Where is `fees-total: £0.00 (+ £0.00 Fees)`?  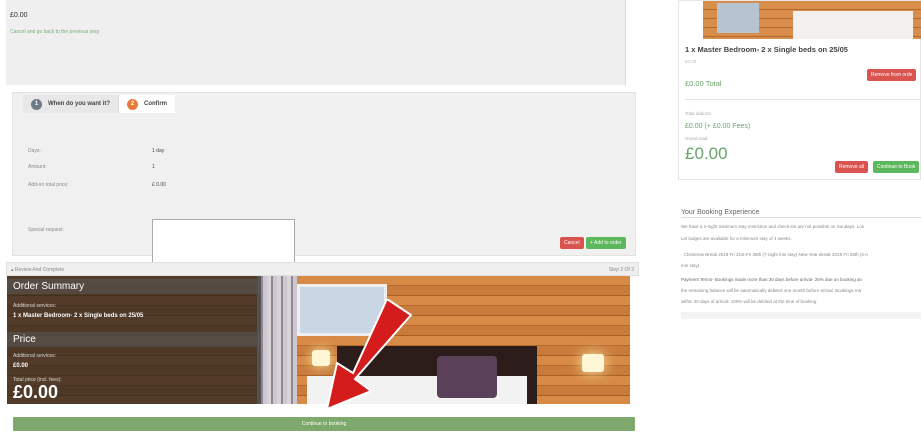
fees-total: £0.00 (+ £0.00 Fees) is located at coordinates (718, 126).